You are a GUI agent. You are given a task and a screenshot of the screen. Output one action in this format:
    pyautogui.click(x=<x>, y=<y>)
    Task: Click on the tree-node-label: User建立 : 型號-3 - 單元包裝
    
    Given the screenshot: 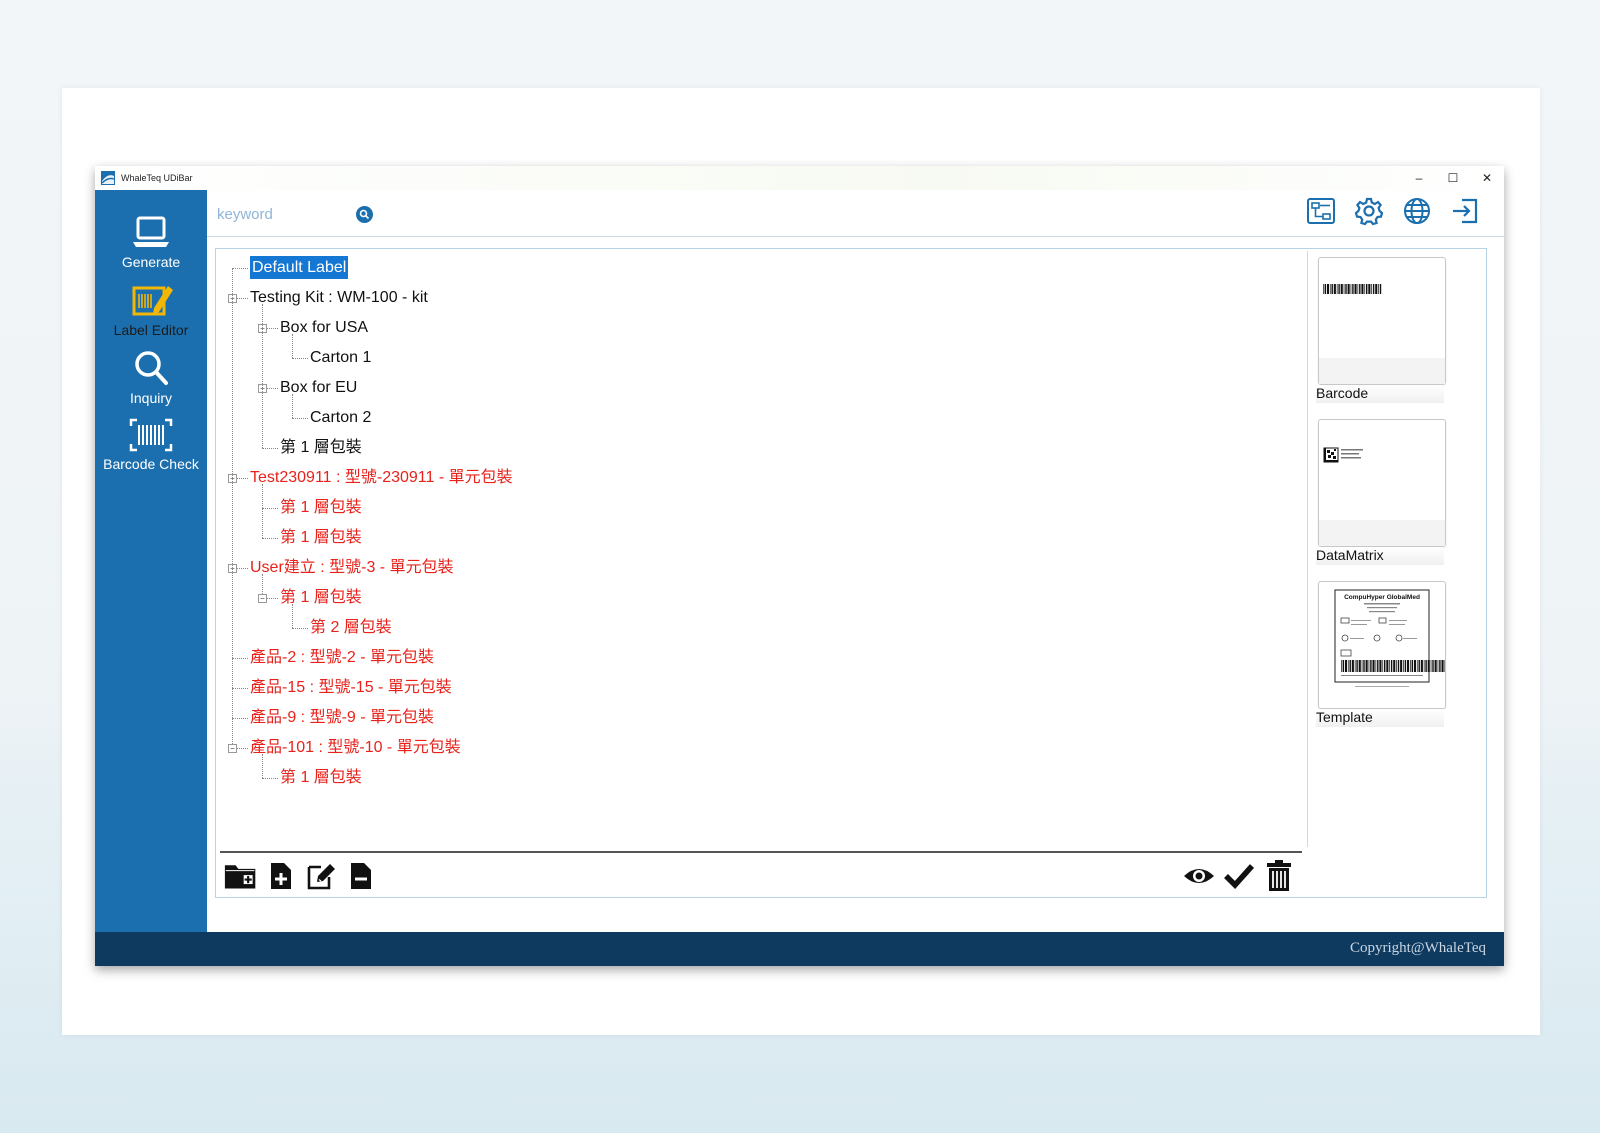 What is the action you would take?
    pyautogui.click(x=352, y=567)
    